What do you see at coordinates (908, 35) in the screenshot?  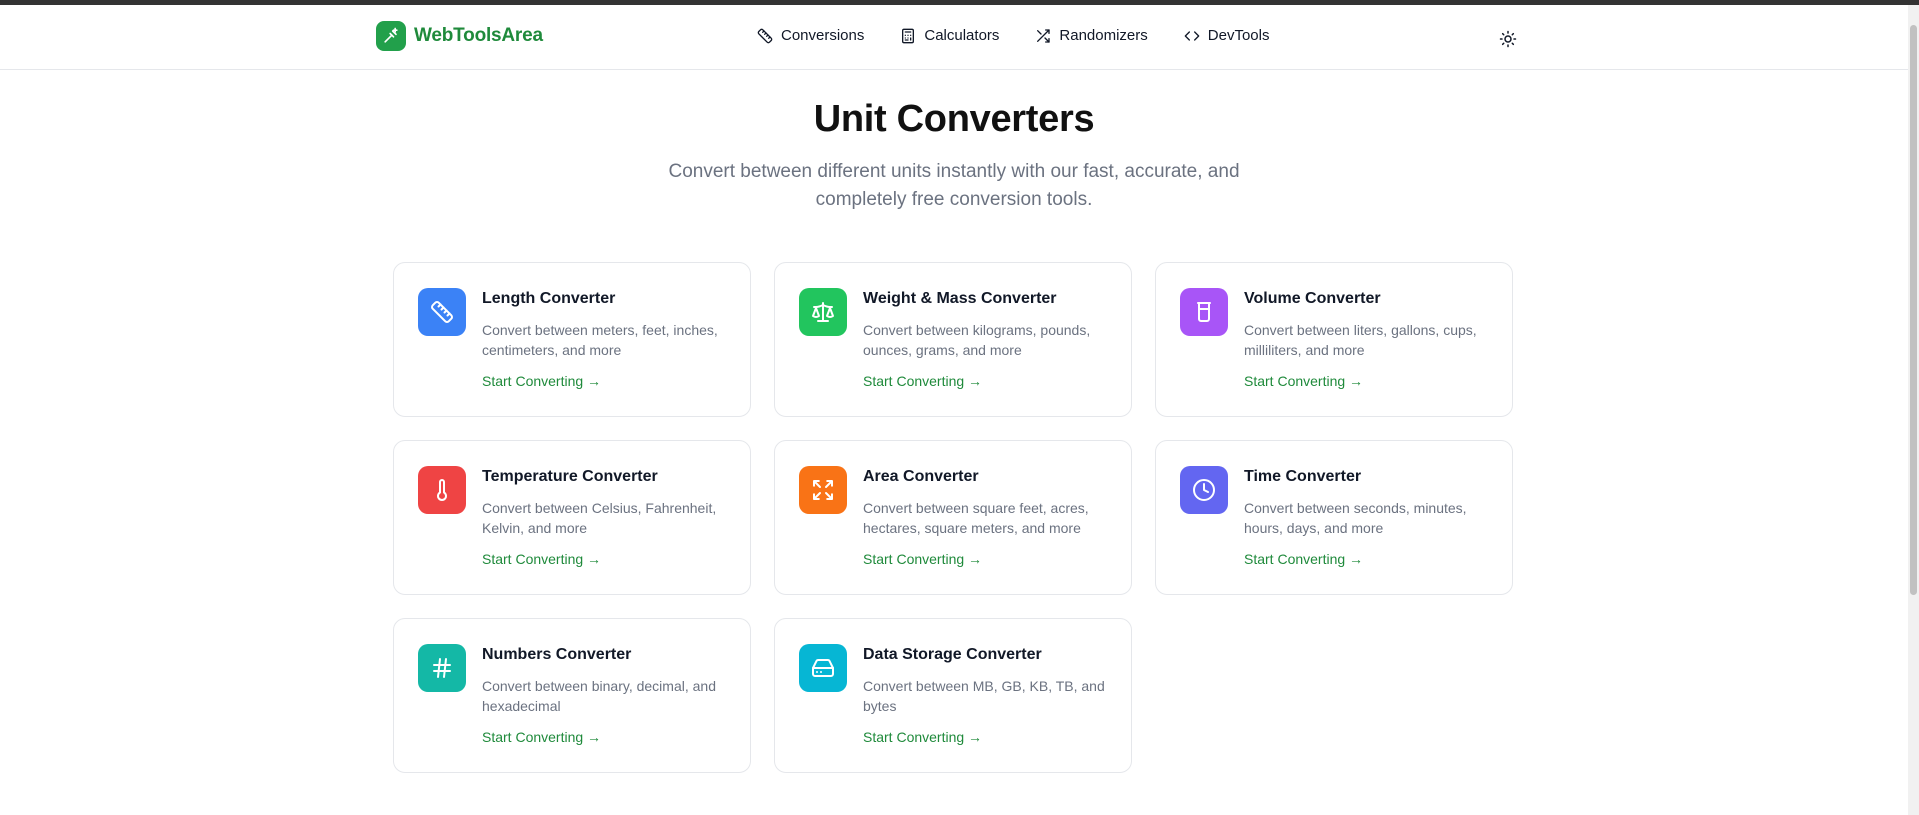 I see `calculator-icon` at bounding box center [908, 35].